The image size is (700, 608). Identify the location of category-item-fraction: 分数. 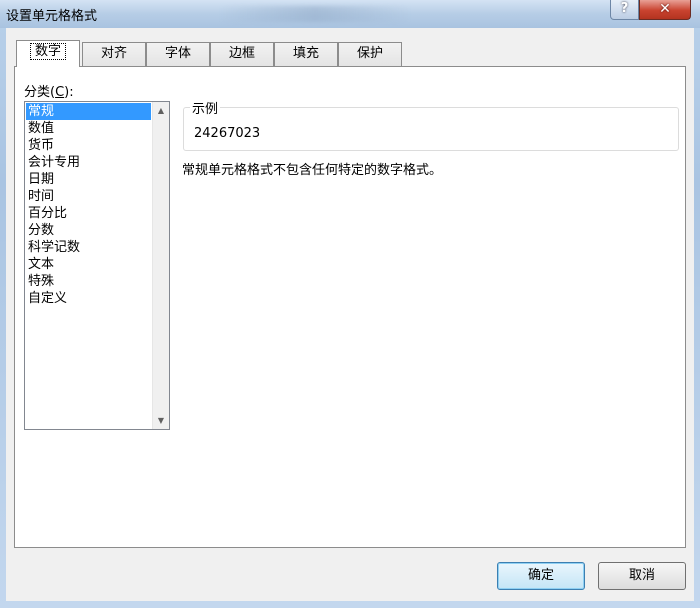
(88, 230).